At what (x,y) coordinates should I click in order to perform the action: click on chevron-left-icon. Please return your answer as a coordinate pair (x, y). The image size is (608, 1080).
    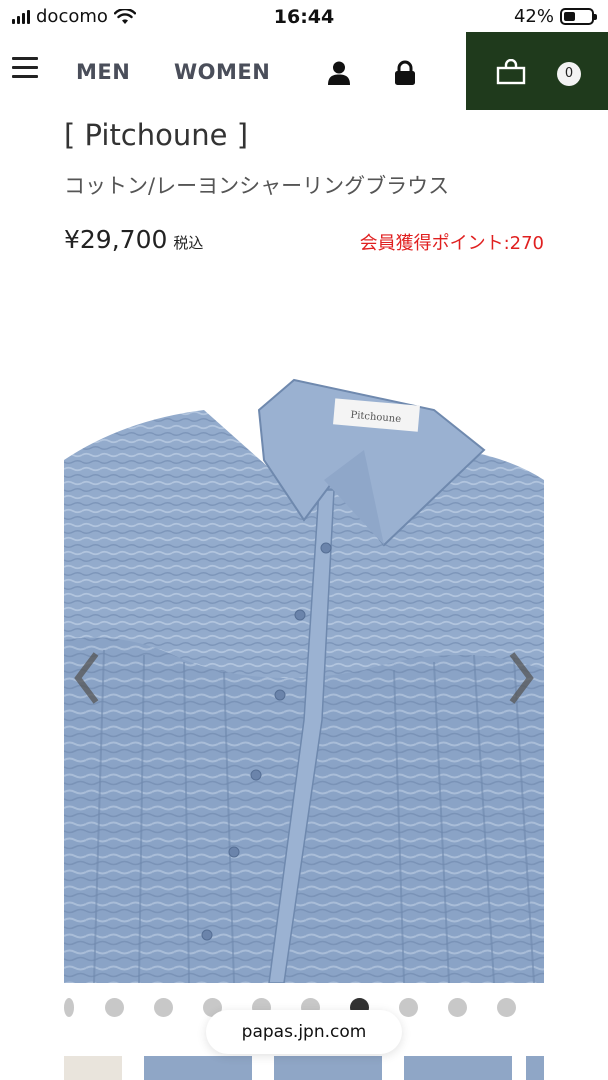
    Looking at the image, I should click on (87, 678).